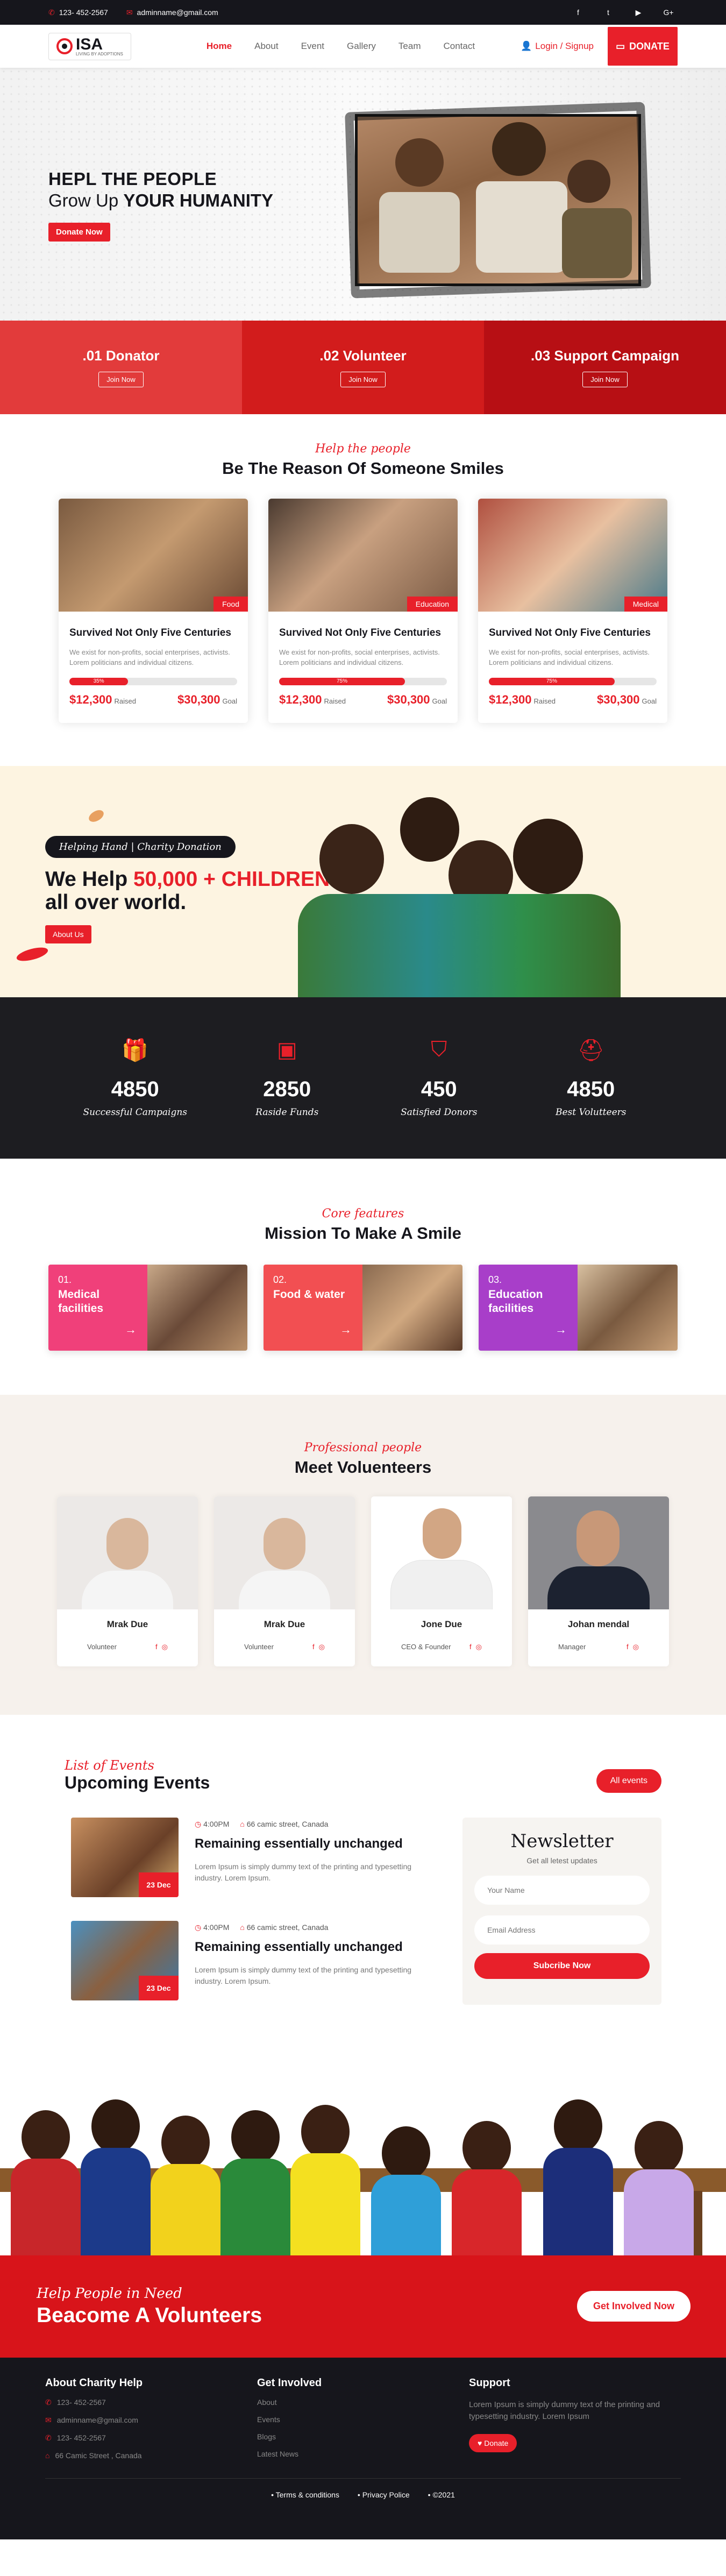 The height and width of the screenshot is (2576, 726). I want to click on team-card: Jone Due CEO & Founder f ◎, so click(441, 1581).